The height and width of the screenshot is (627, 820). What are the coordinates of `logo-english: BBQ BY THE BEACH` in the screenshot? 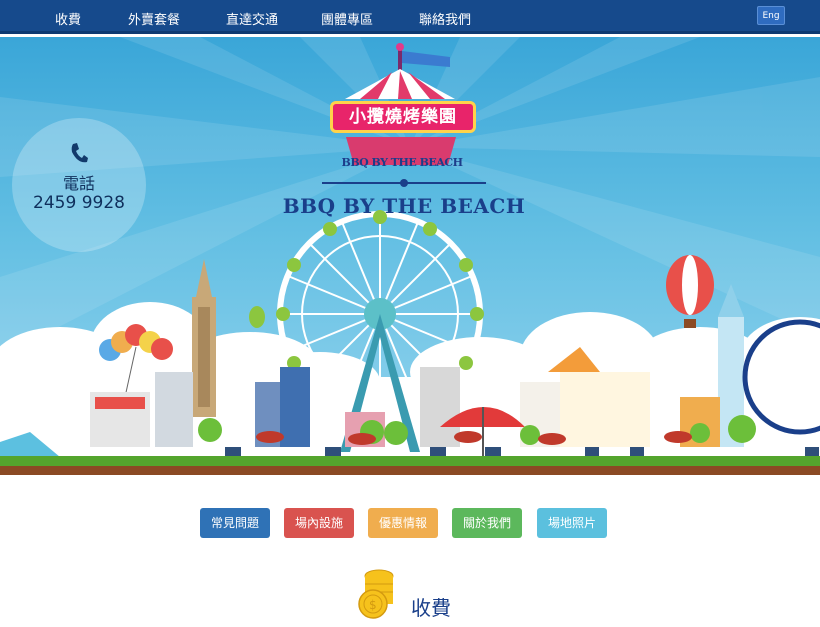 It's located at (402, 162).